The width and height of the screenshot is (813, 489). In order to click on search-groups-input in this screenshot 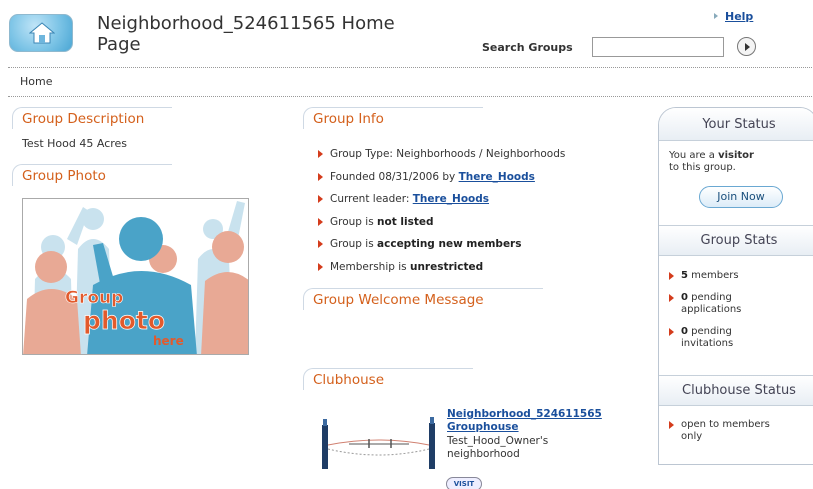, I will do `click(658, 47)`.